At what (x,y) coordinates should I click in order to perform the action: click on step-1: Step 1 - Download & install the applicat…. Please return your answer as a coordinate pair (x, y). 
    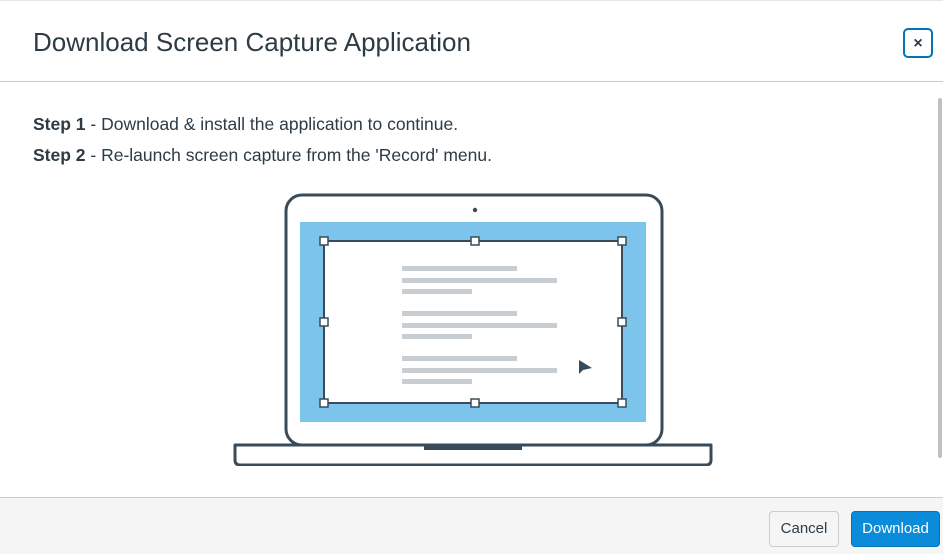
    Looking at the image, I should click on (245, 124).